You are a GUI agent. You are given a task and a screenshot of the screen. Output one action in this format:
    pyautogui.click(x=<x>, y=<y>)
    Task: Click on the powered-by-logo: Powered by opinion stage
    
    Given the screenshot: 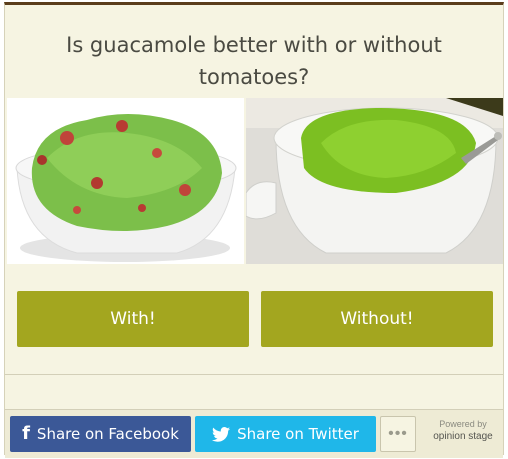 What is the action you would take?
    pyautogui.click(x=463, y=431)
    